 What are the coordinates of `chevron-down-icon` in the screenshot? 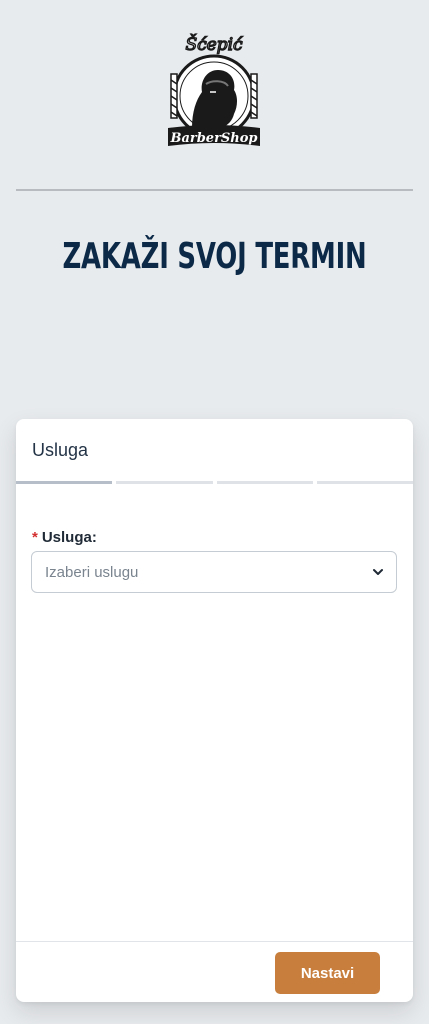 It's located at (378, 572).